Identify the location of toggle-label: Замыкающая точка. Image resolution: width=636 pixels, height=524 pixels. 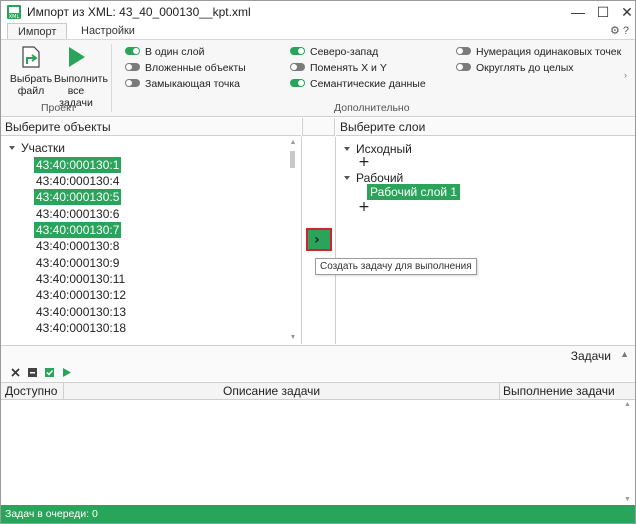
(193, 84).